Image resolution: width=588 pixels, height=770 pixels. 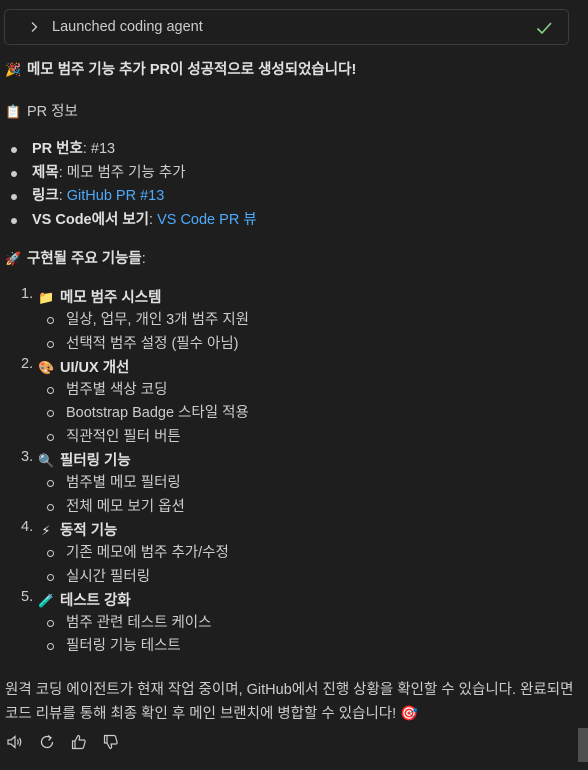 I want to click on feature-section: 5. 🧪 테스트 강화 범주 관련 테스트 케이스 필터링 기능 테스트, so click(x=124, y=624).